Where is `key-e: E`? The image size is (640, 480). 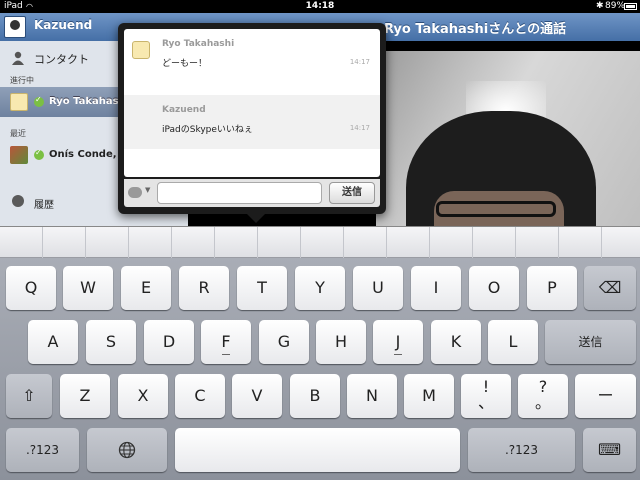
key-e: E is located at coordinates (146, 288).